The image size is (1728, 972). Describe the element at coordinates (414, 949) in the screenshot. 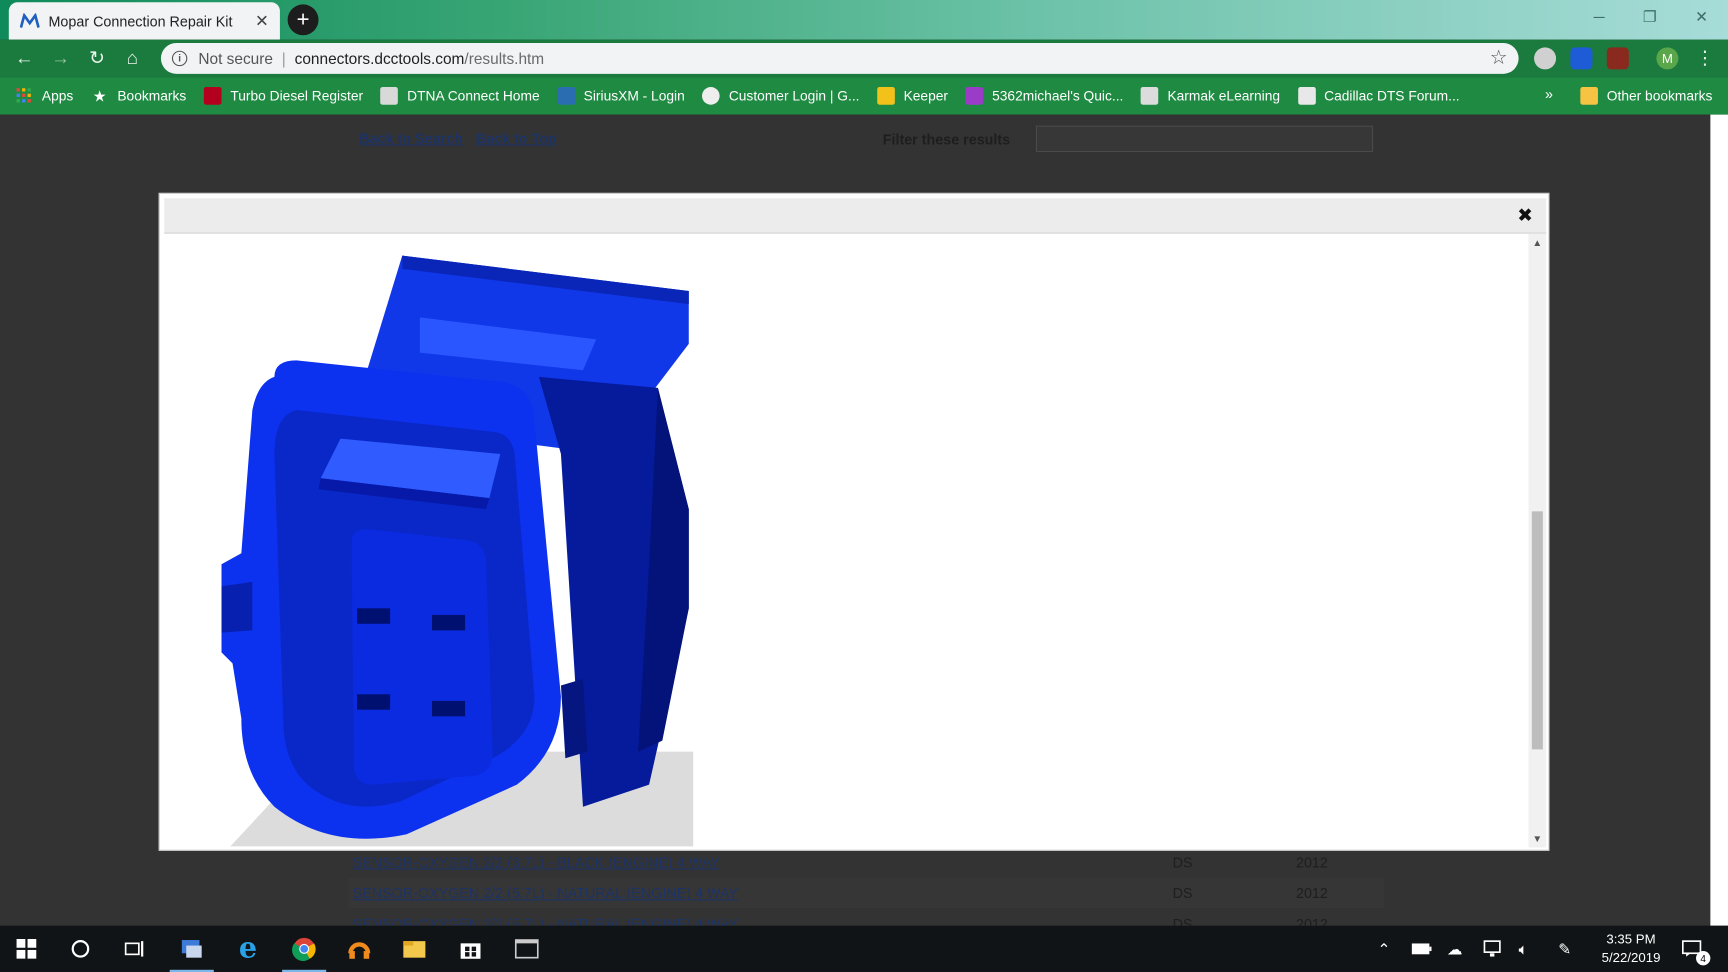

I see `file-explorer-icon` at that location.